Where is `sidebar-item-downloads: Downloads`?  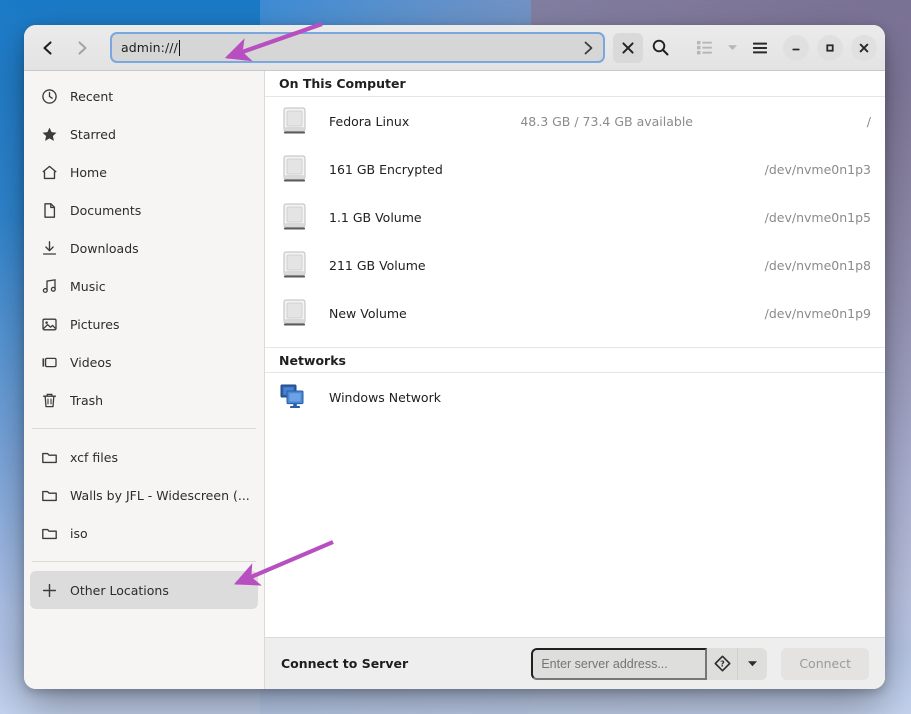 sidebar-item-downloads: Downloads is located at coordinates (144, 248).